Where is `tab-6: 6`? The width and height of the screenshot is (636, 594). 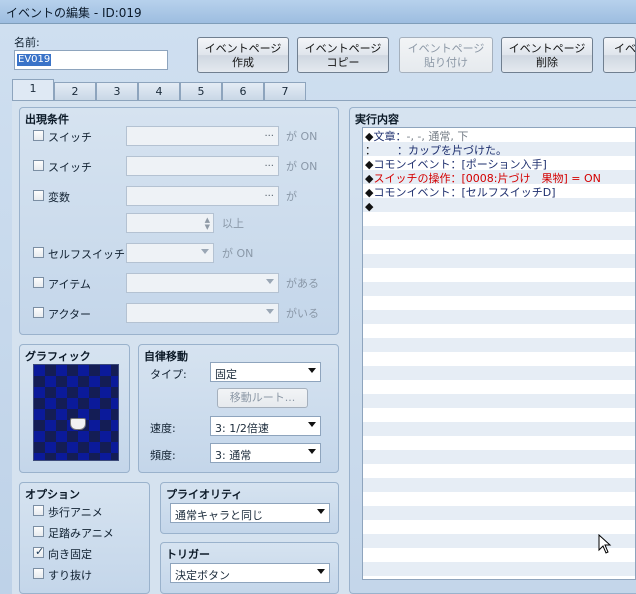
tab-6: 6 is located at coordinates (243, 91).